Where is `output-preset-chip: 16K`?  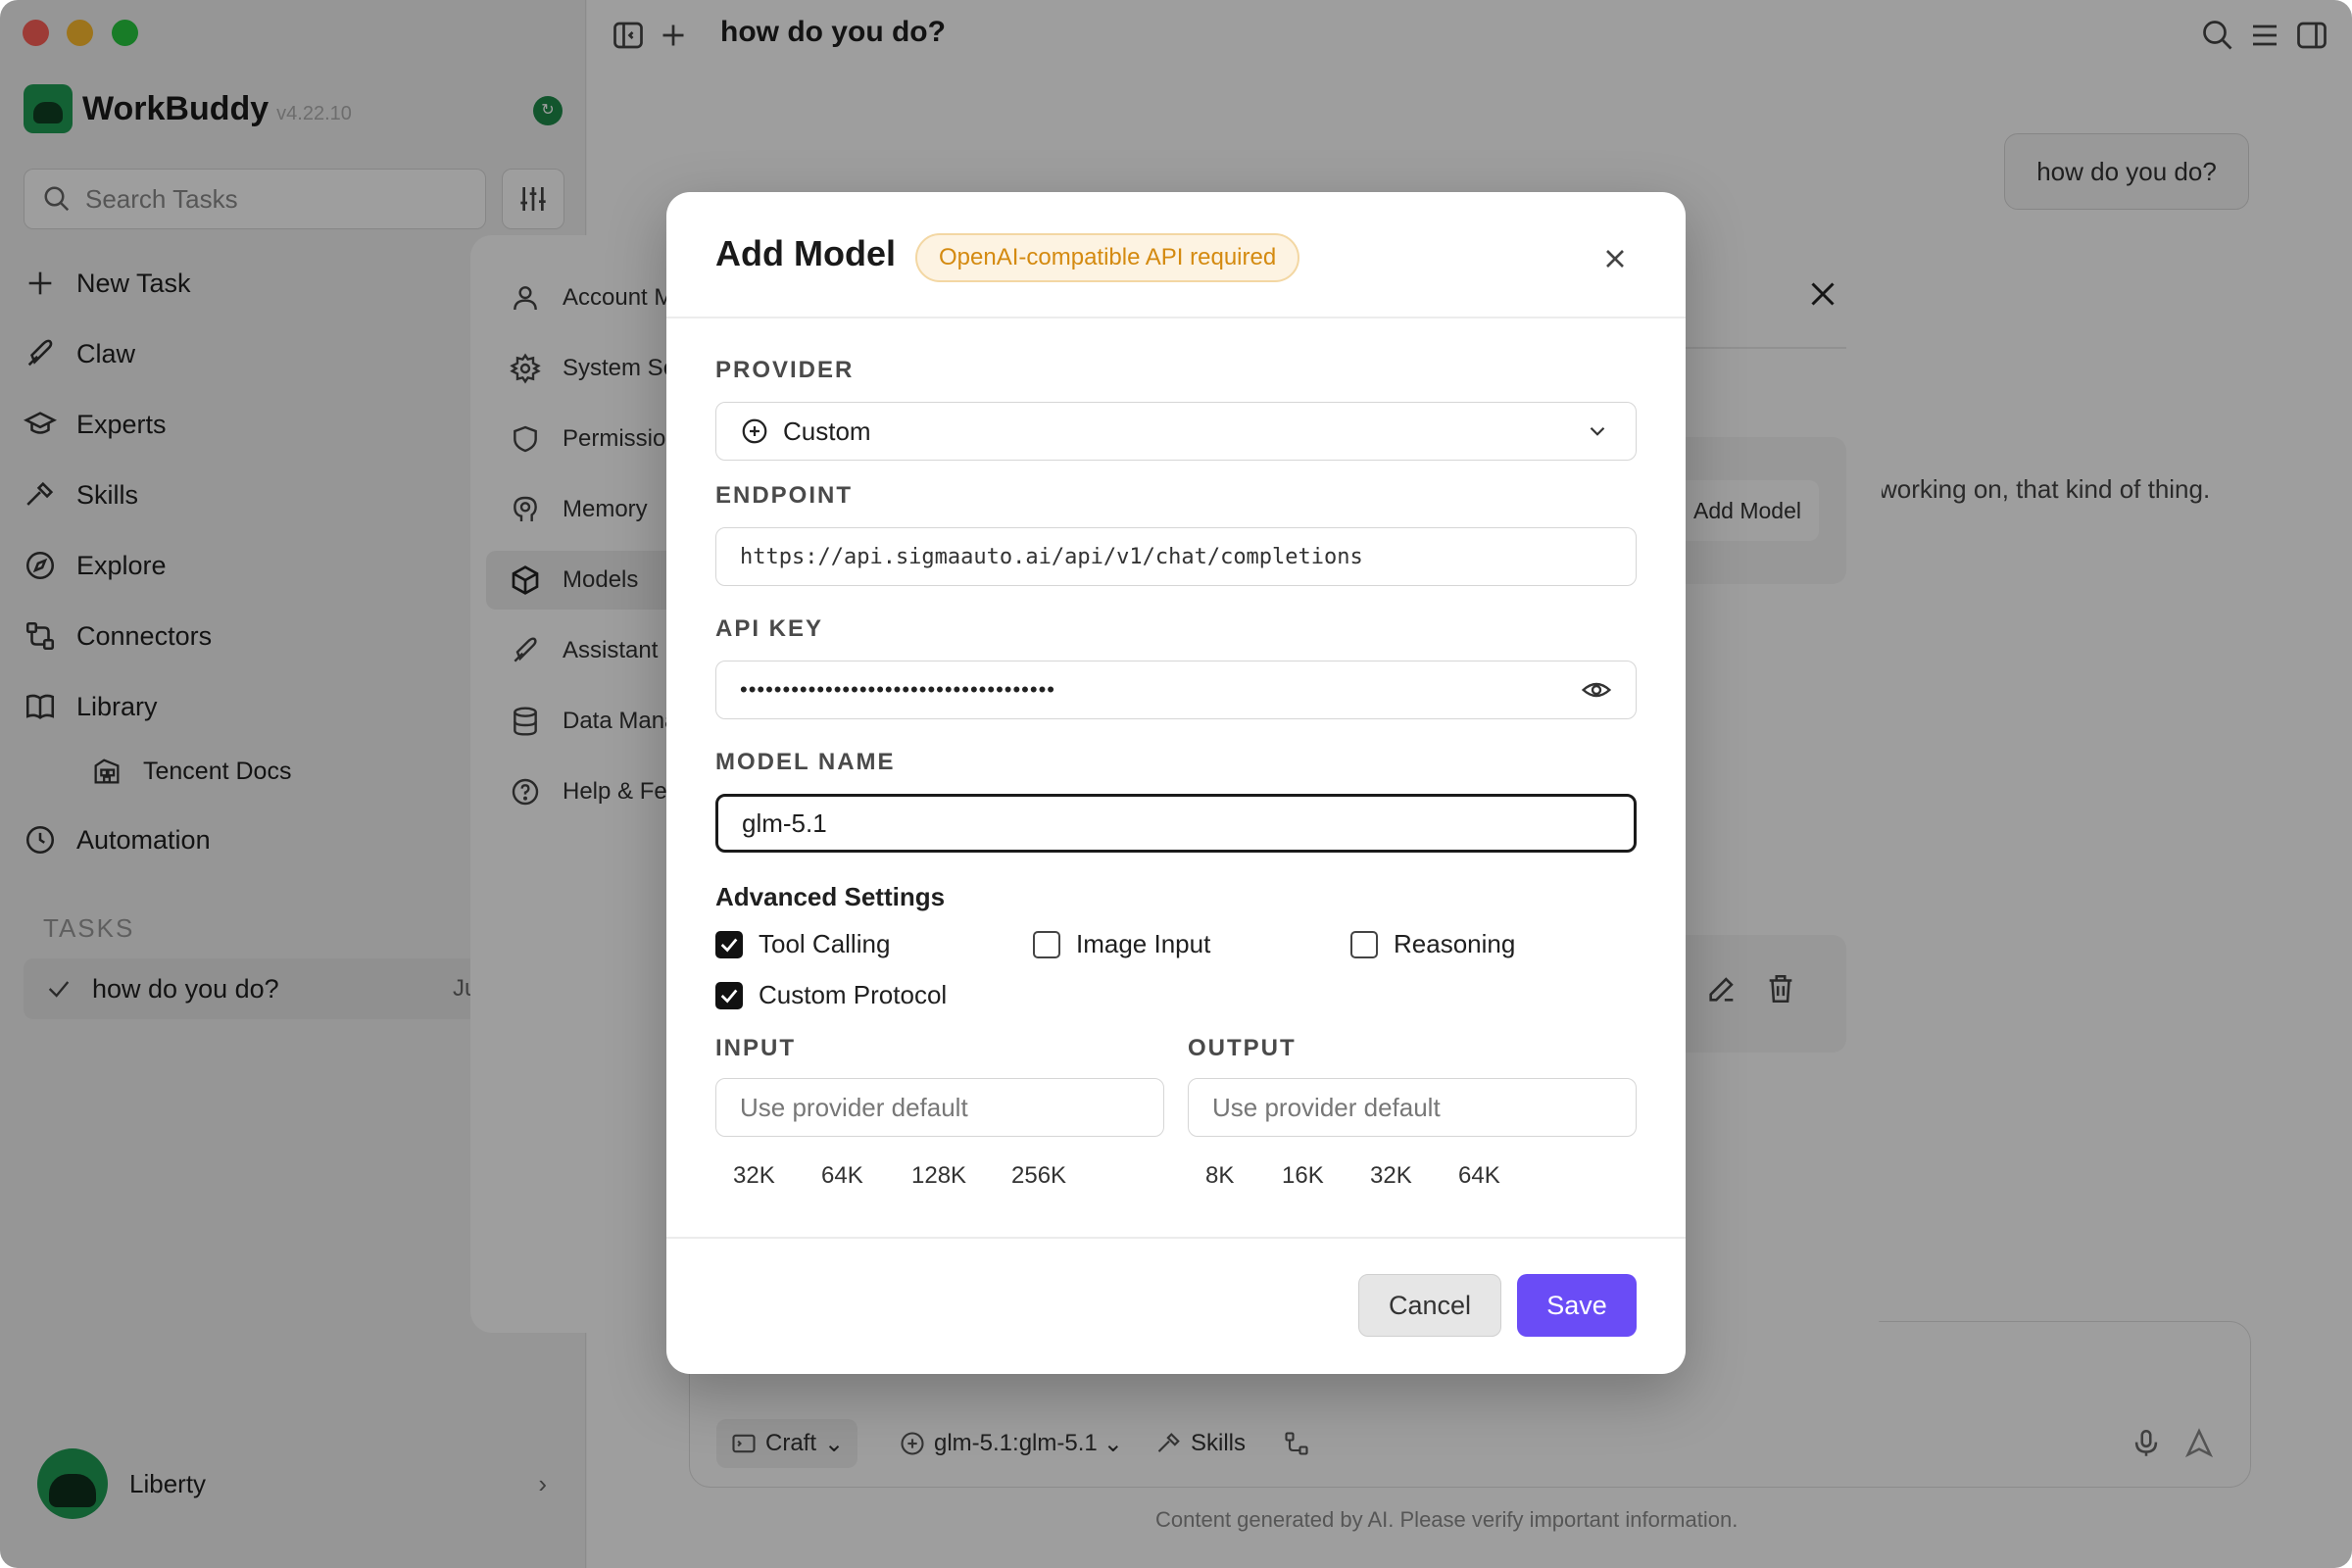
output-preset-chip: 16K is located at coordinates (1303, 1176).